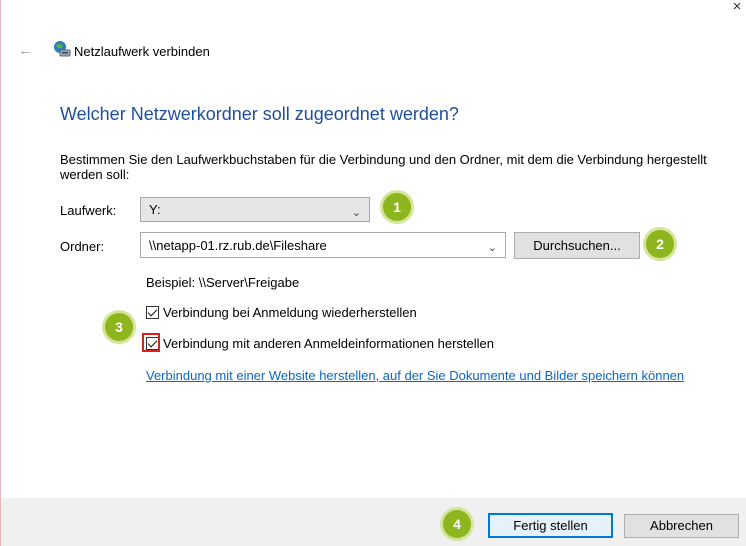  I want to click on folder-input: \\netapp-01.rz.rub.de\Fileshare ⌄, so click(323, 245).